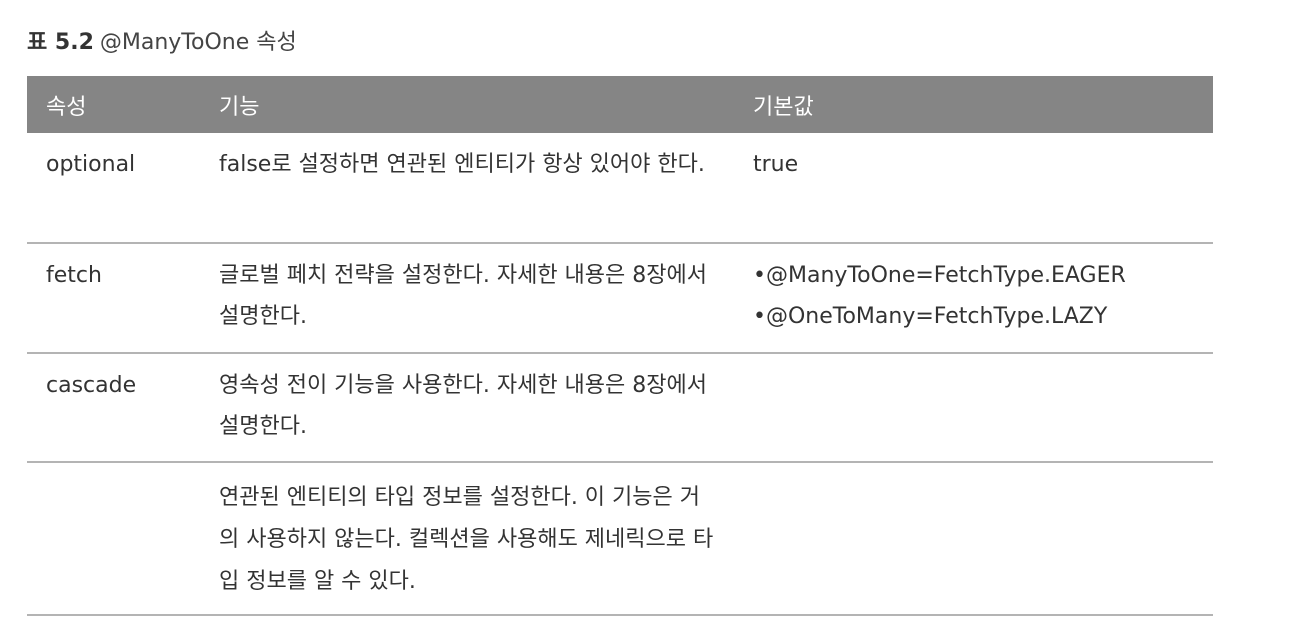  Describe the element at coordinates (113, 104) in the screenshot. I see `header-attribute: 속성` at that location.